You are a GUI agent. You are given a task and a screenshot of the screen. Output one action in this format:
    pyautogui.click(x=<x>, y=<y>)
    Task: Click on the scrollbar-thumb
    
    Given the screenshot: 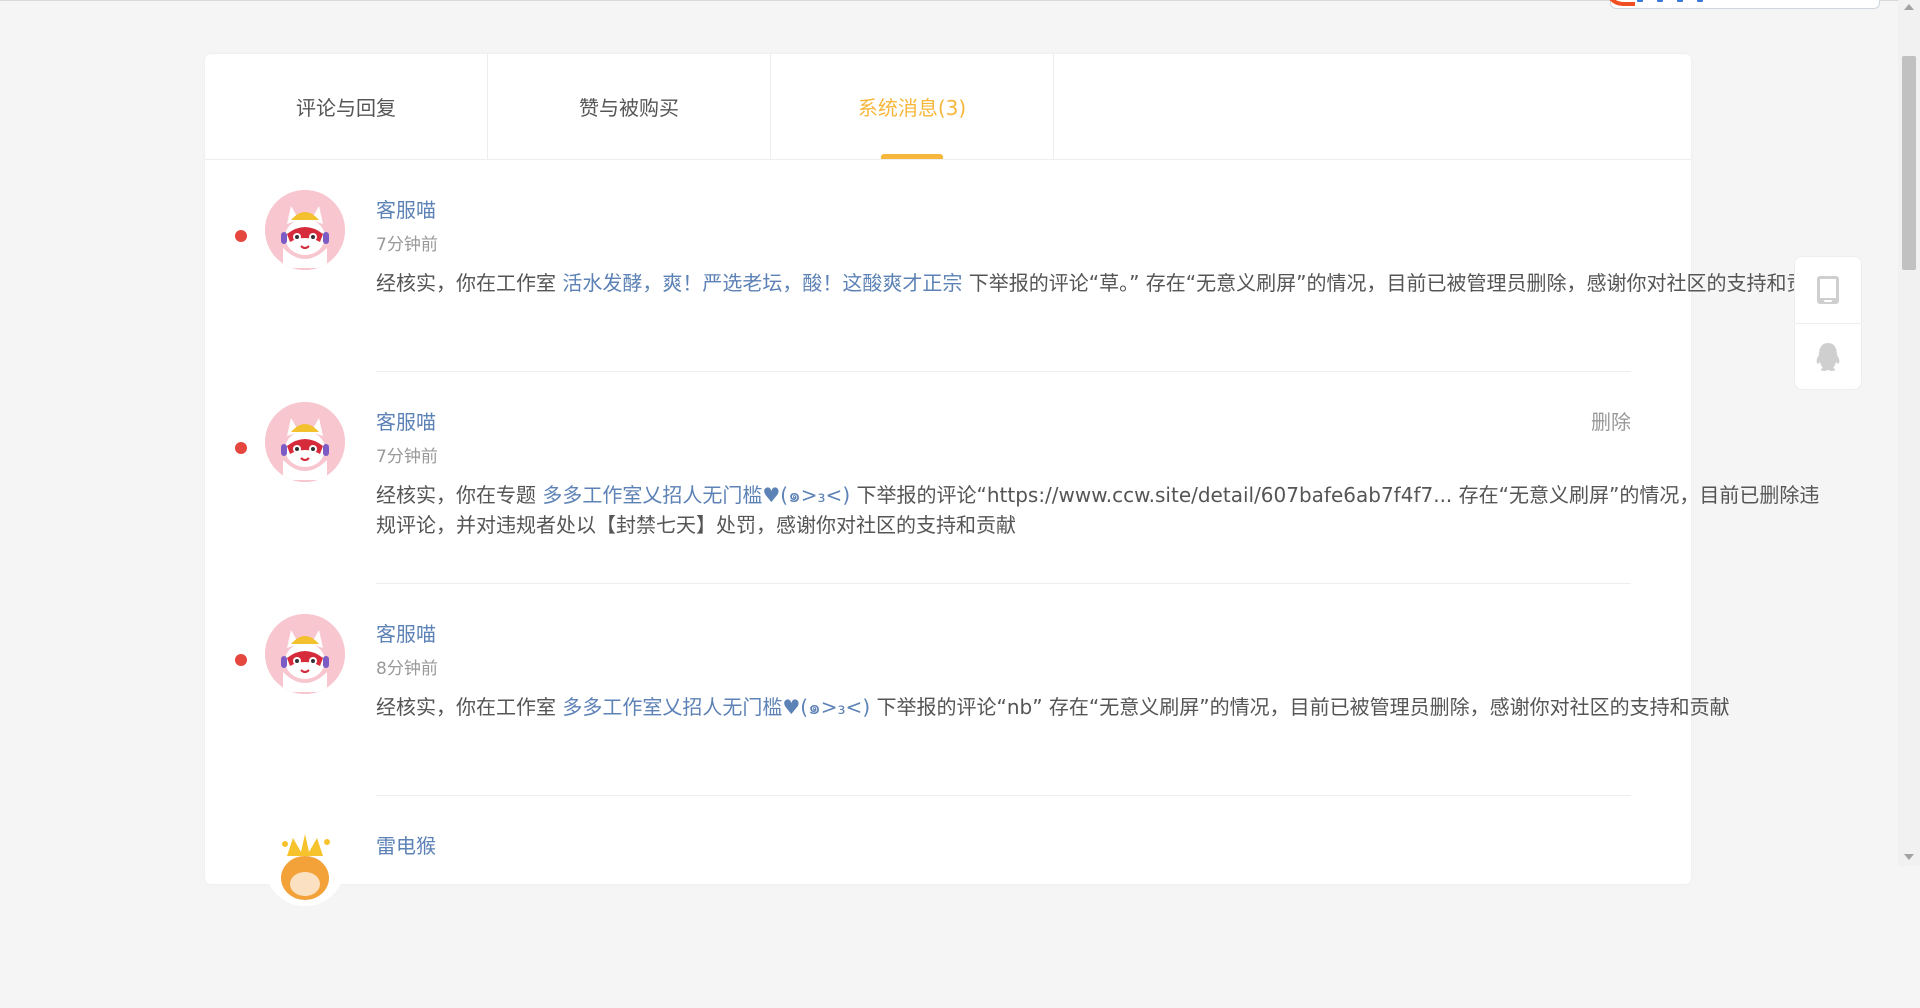 What is the action you would take?
    pyautogui.click(x=1909, y=163)
    